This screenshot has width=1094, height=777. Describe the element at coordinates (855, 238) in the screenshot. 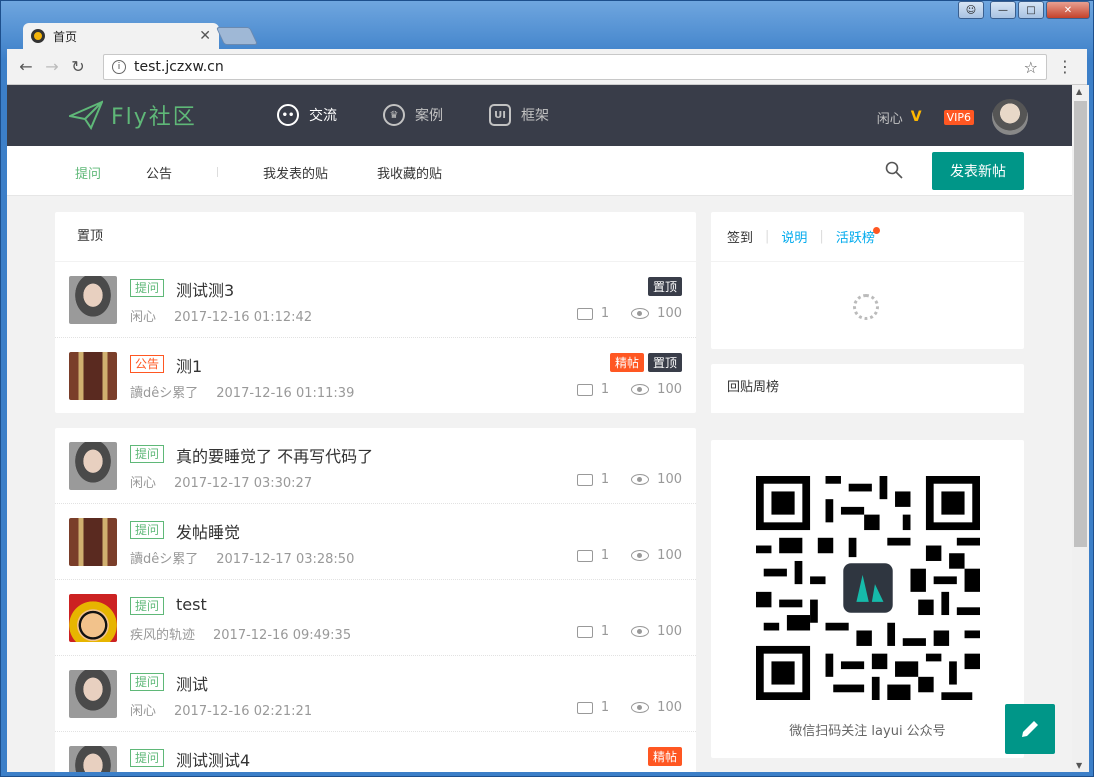

I see `tab-label: 活跃榜` at that location.